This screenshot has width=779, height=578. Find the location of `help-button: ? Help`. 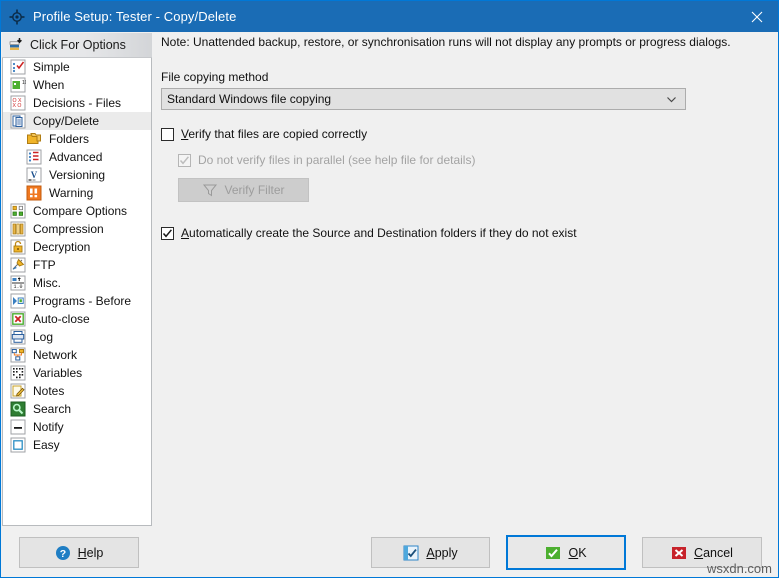

help-button: ? Help is located at coordinates (79, 552).